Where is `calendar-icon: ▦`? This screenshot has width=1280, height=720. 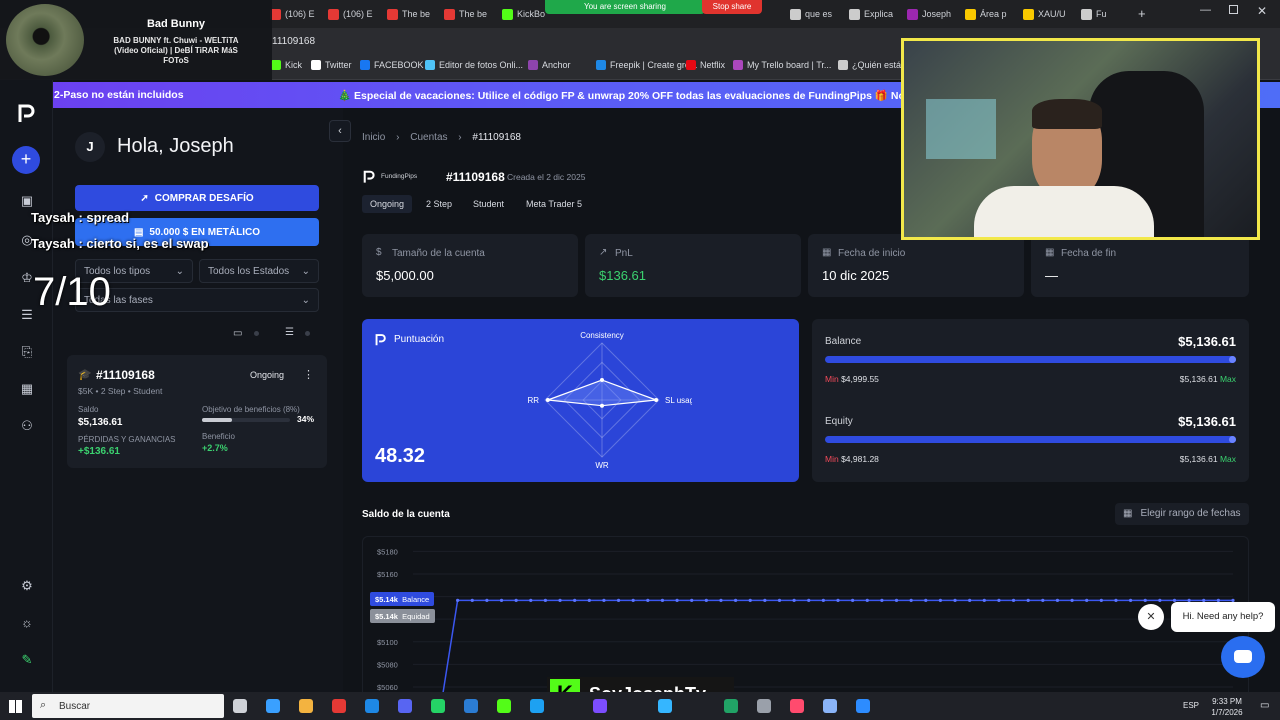
calendar-icon: ▦ is located at coordinates (27, 389).